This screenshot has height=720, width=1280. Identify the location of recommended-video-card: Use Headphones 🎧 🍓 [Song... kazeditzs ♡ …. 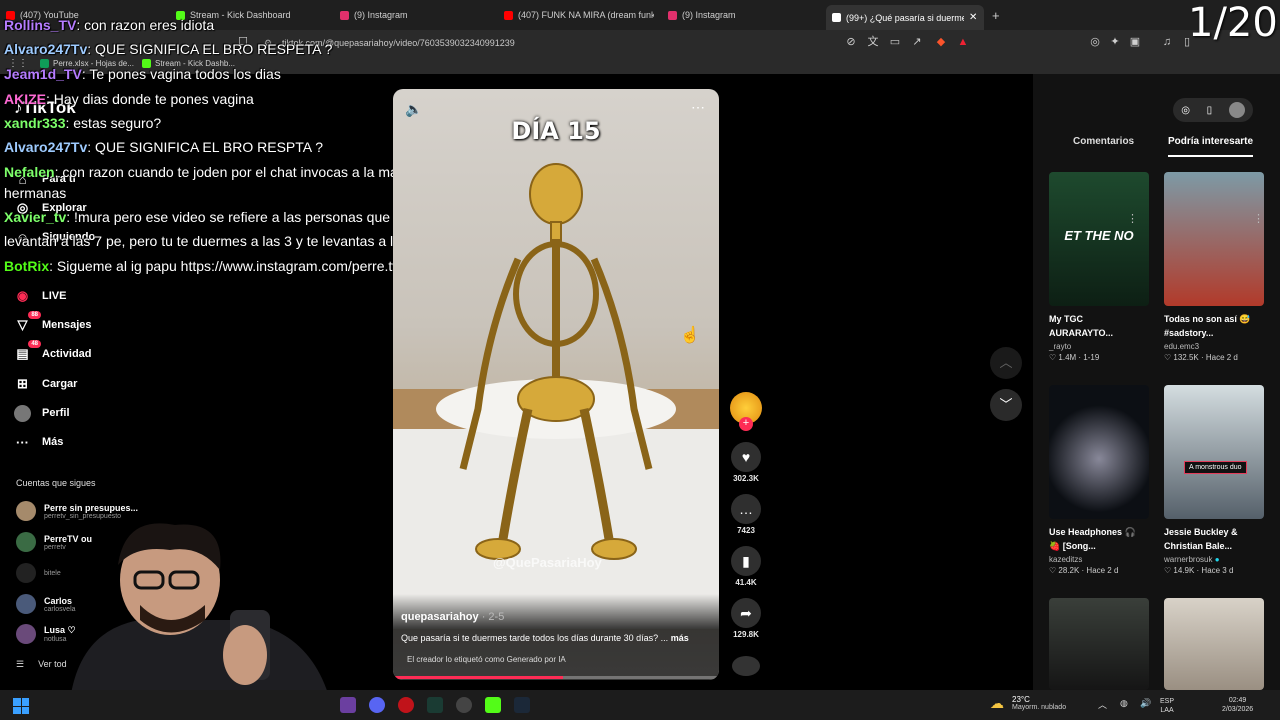
(1099, 480).